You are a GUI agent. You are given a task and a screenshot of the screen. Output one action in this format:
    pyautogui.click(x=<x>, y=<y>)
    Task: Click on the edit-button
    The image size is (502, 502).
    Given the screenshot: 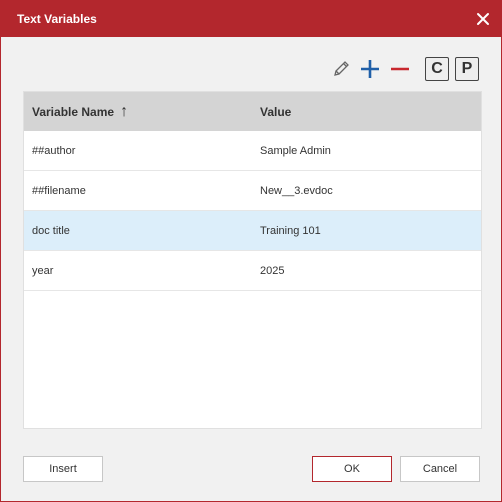 What is the action you would take?
    pyautogui.click(x=341, y=69)
    